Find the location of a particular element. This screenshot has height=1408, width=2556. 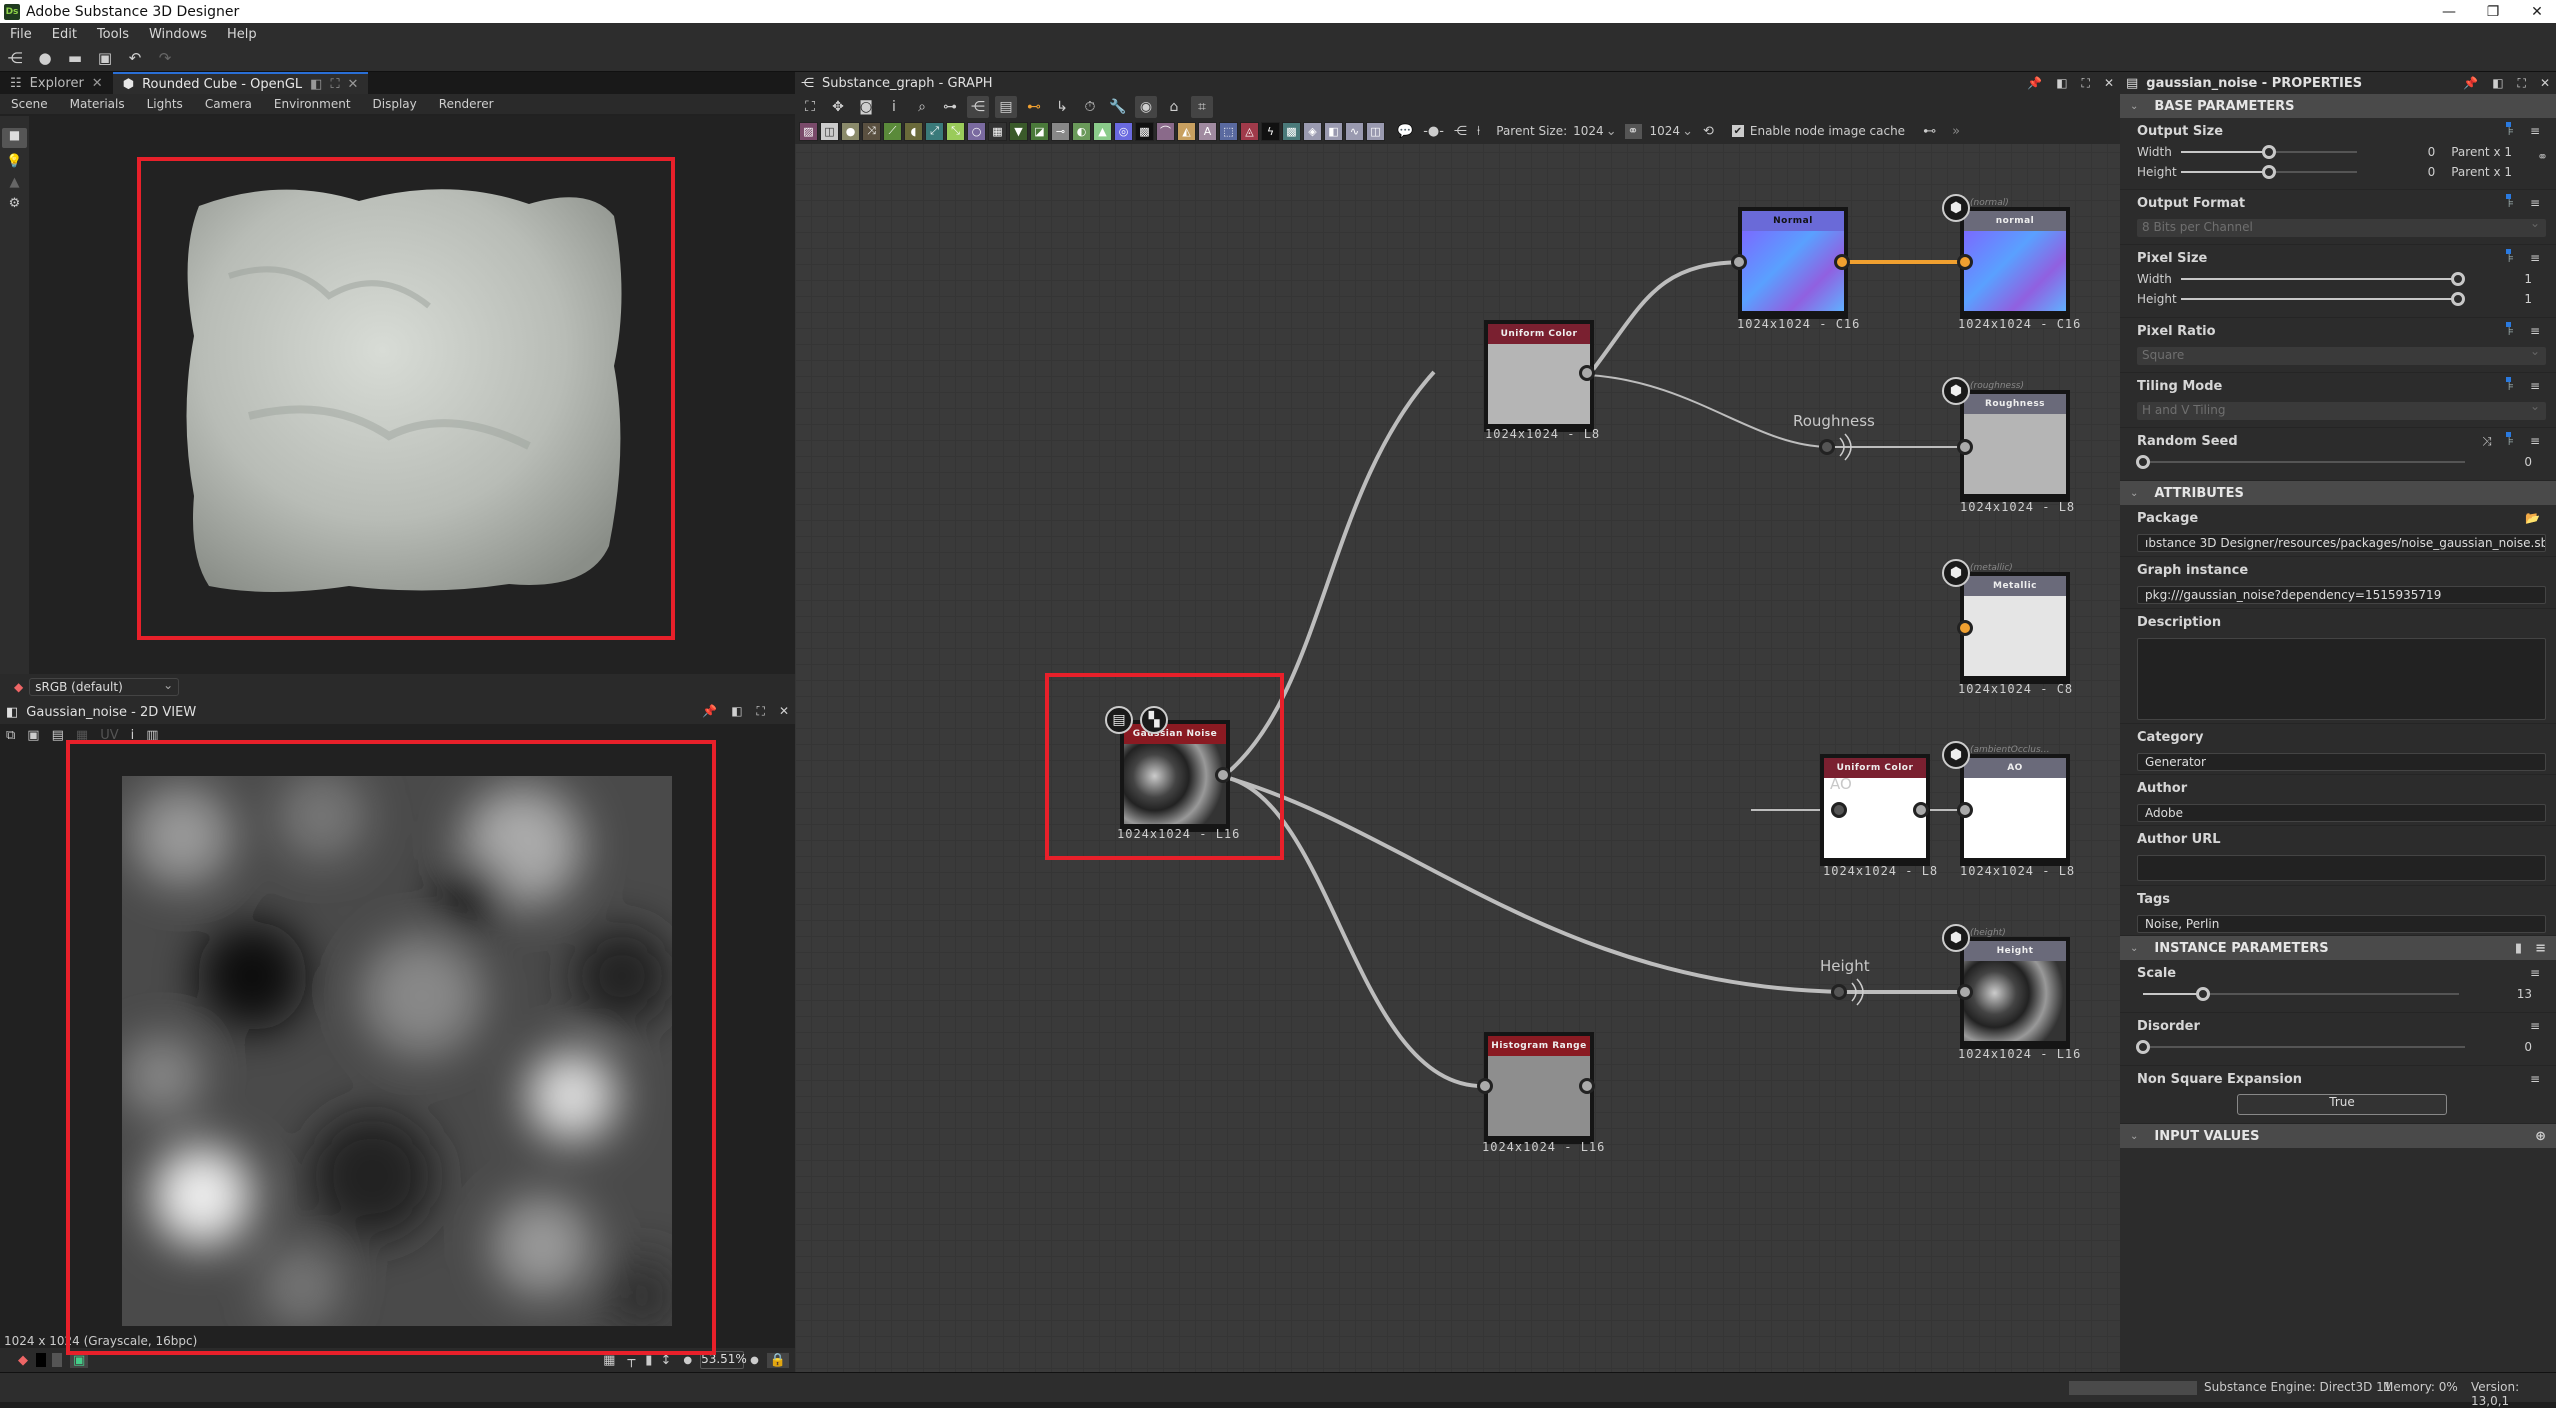

black-bg-icon is located at coordinates (41, 1360).